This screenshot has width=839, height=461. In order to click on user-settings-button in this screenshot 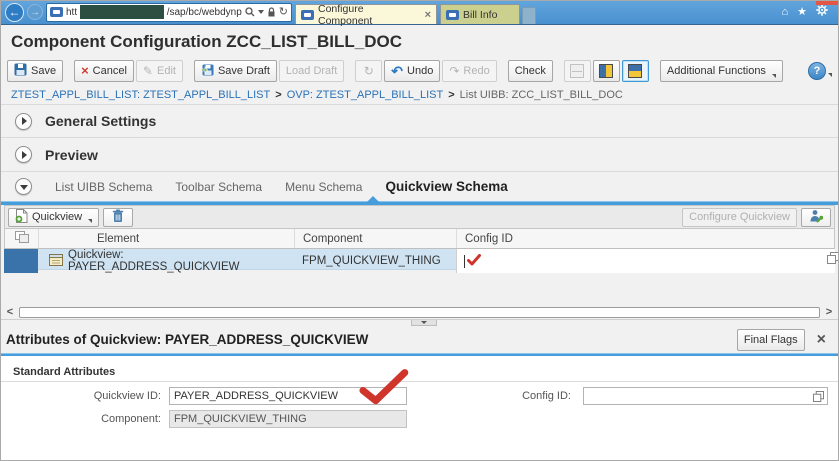, I will do `click(816, 217)`.